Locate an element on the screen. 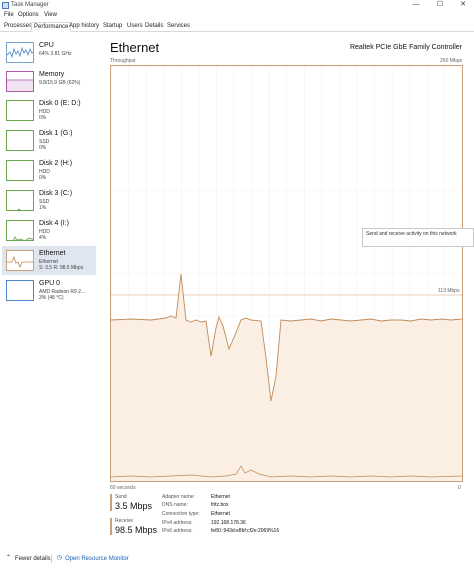 The image size is (474, 571). tab-details: Details is located at coordinates (154, 27).